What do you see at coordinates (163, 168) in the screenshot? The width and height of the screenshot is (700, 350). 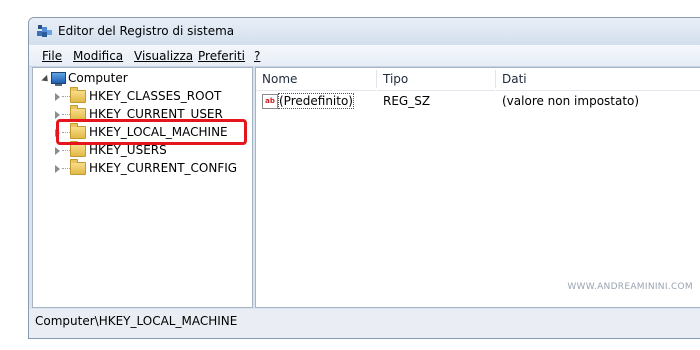 I see `tree-item-label: HKEY_CURRENT_CONFIG` at bounding box center [163, 168].